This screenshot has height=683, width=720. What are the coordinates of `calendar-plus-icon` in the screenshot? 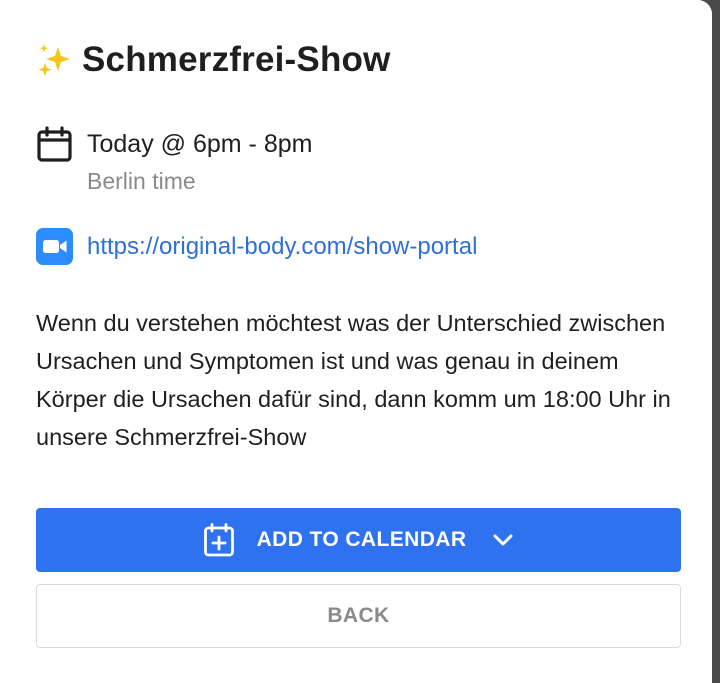 It's located at (218, 540).